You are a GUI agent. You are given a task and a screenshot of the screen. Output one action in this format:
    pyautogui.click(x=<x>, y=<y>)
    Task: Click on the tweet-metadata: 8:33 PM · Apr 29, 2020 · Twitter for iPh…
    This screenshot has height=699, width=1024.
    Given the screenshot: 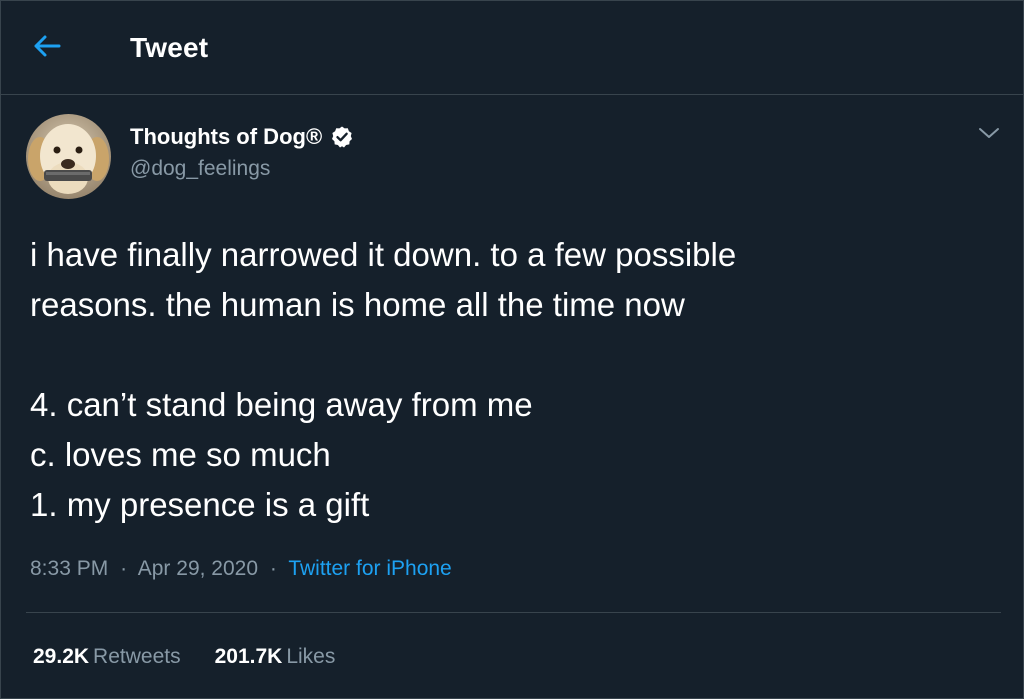 What is the action you would take?
    pyautogui.click(x=241, y=569)
    